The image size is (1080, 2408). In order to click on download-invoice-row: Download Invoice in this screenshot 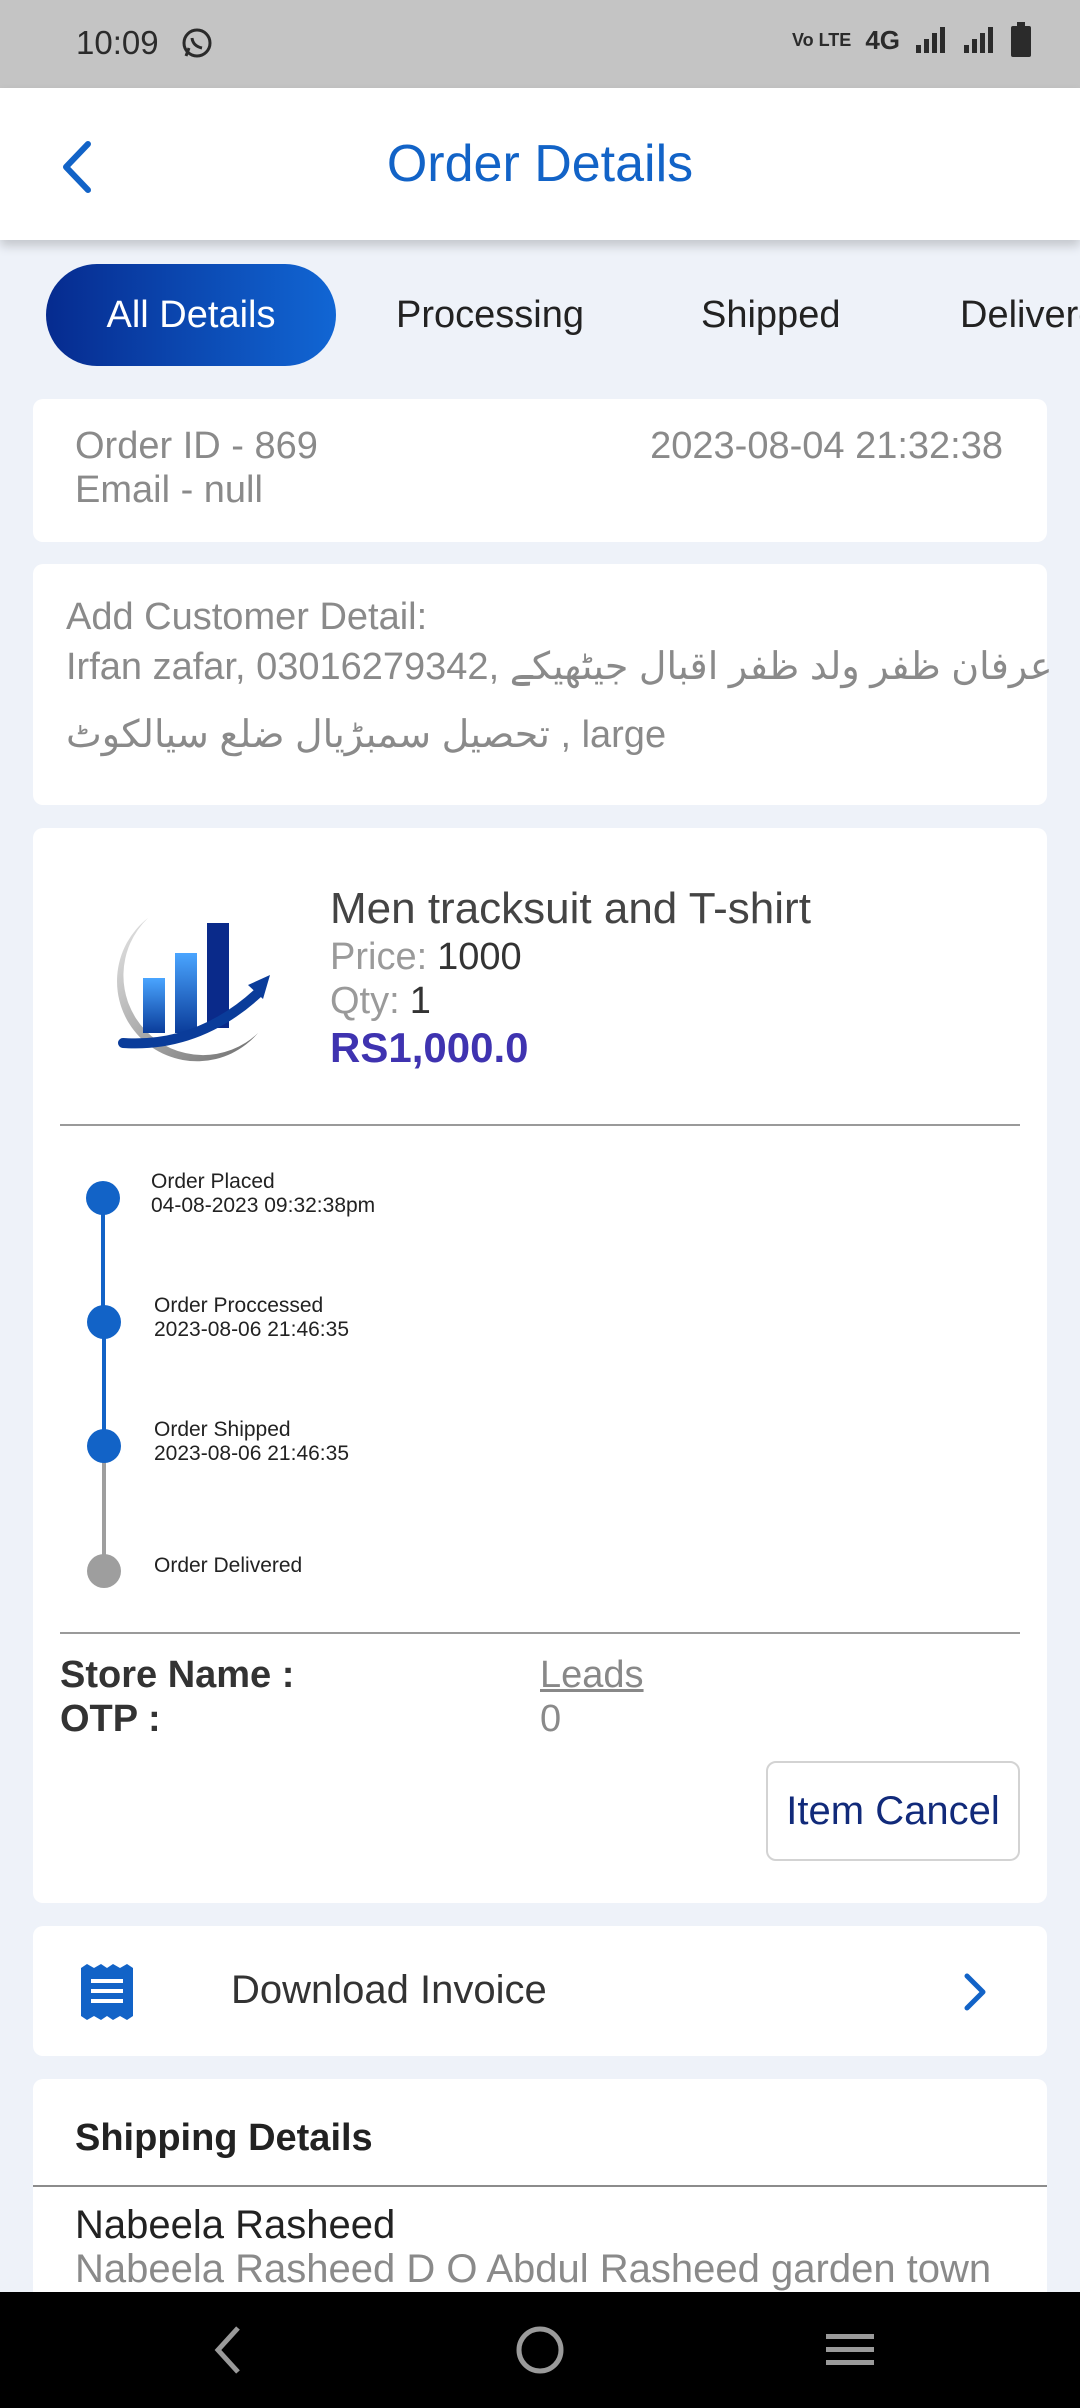, I will do `click(540, 1991)`.